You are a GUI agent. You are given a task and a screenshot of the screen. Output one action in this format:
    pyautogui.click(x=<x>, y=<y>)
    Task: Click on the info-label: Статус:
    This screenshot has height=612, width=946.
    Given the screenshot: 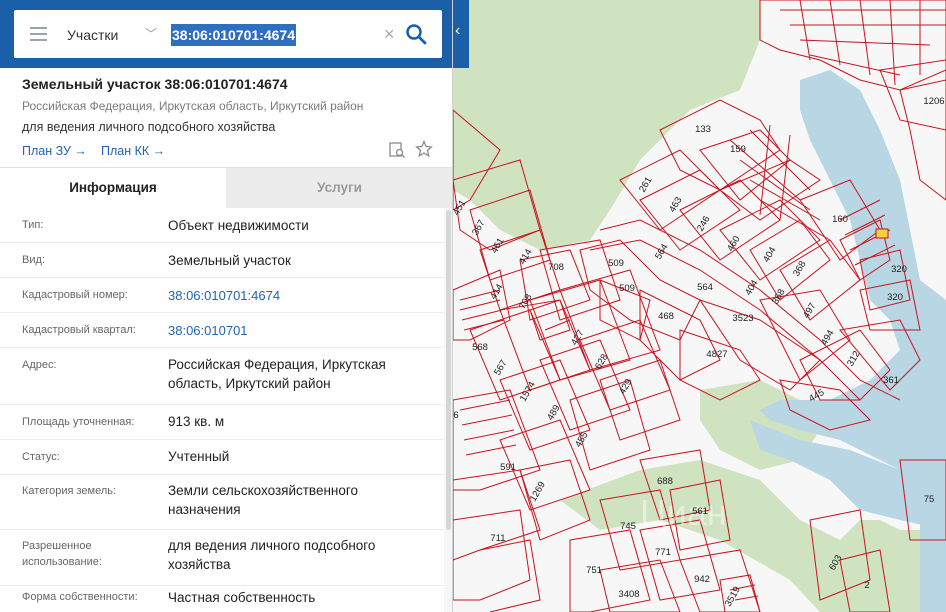 What is the action you would take?
    pyautogui.click(x=41, y=457)
    